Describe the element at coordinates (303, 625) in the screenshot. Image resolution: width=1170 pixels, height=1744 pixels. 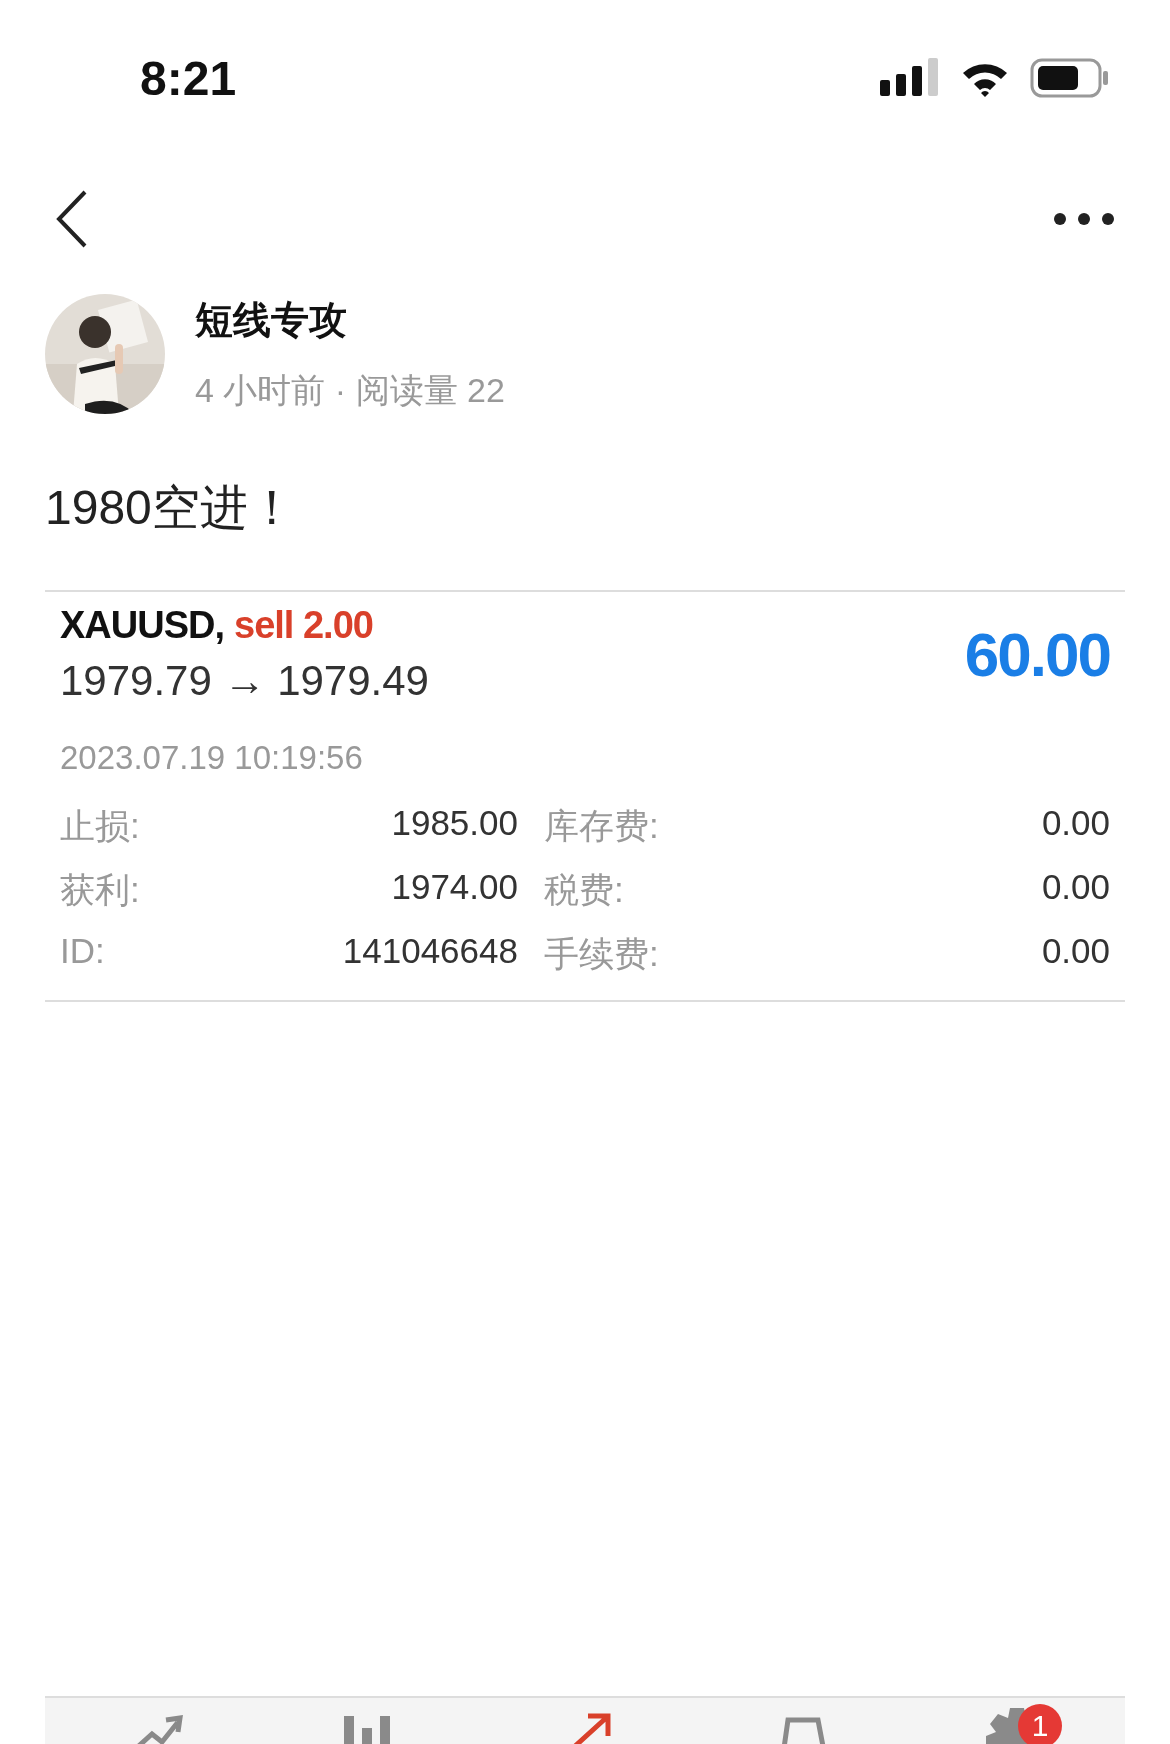
I see `trade-side: sell 2.00` at that location.